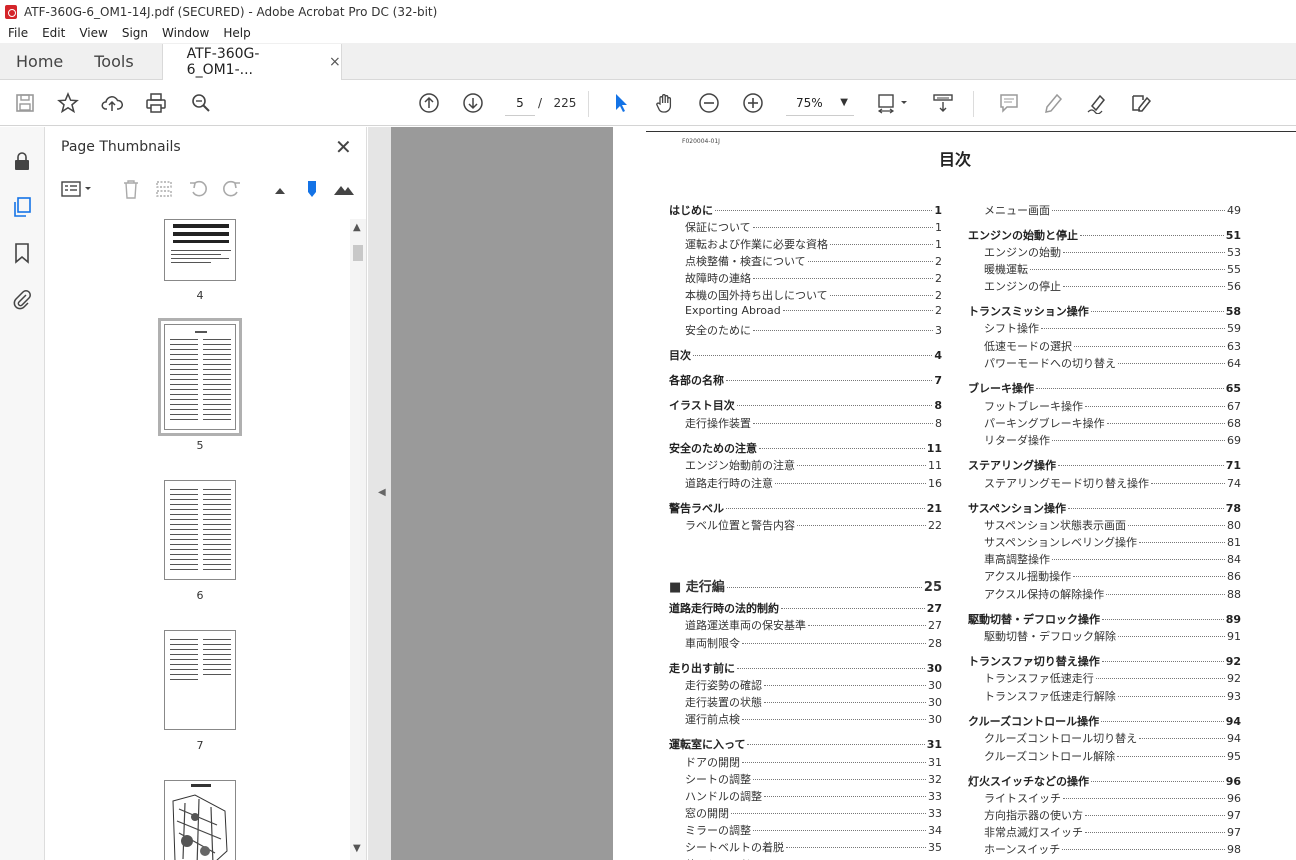  What do you see at coordinates (813, 294) in the screenshot?
I see `left-toc-entry: 本機の国外持ち出しについて 2` at bounding box center [813, 294].